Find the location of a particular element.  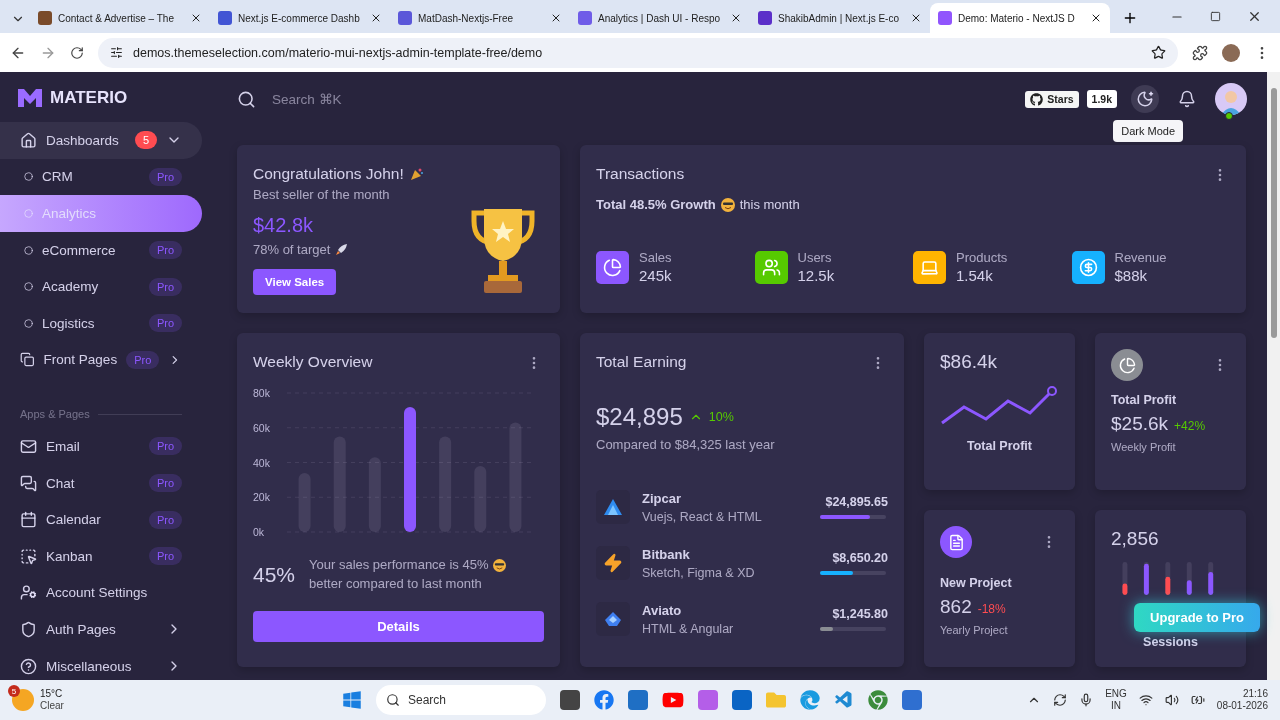

browser-tab: Contact & Advertise – The is located at coordinates (120, 18).